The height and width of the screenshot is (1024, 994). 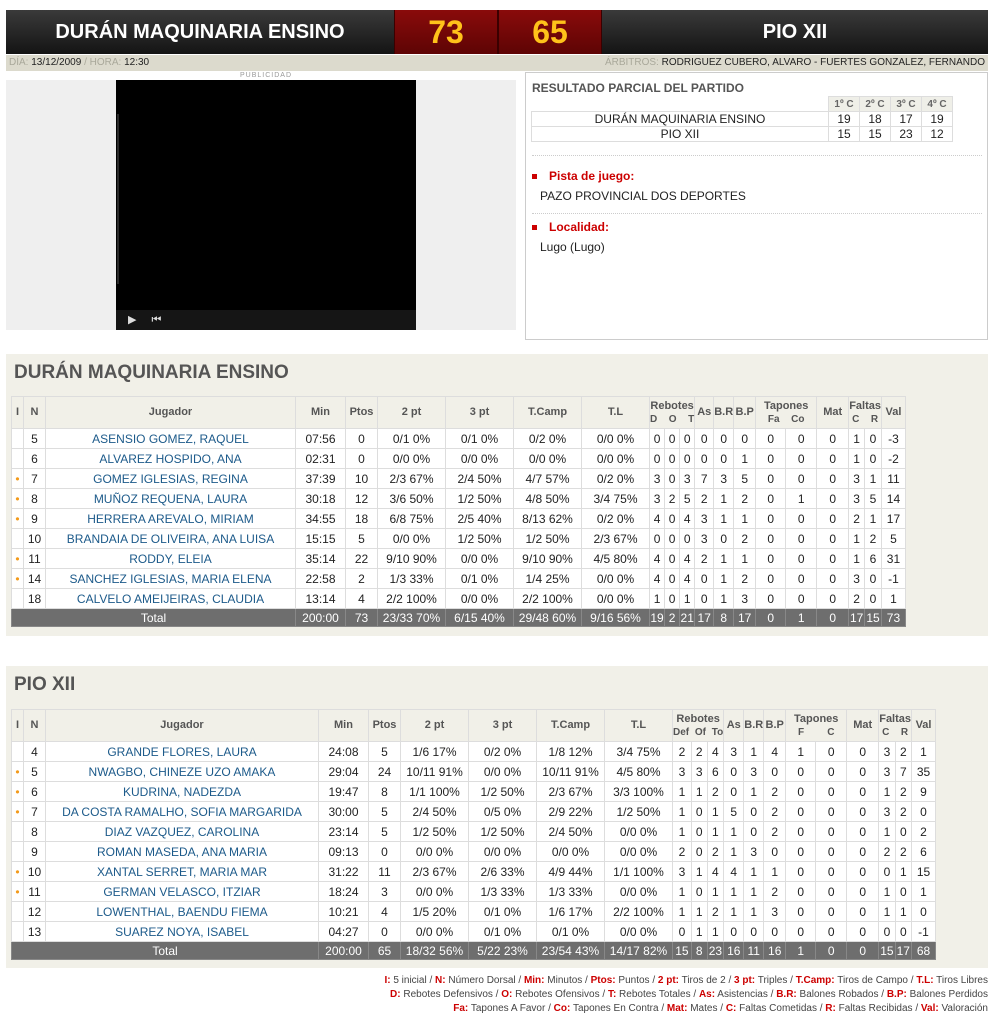 What do you see at coordinates (170, 458) in the screenshot?
I see `player-name-link: ALVAREZ HOSPIDO, ANA` at bounding box center [170, 458].